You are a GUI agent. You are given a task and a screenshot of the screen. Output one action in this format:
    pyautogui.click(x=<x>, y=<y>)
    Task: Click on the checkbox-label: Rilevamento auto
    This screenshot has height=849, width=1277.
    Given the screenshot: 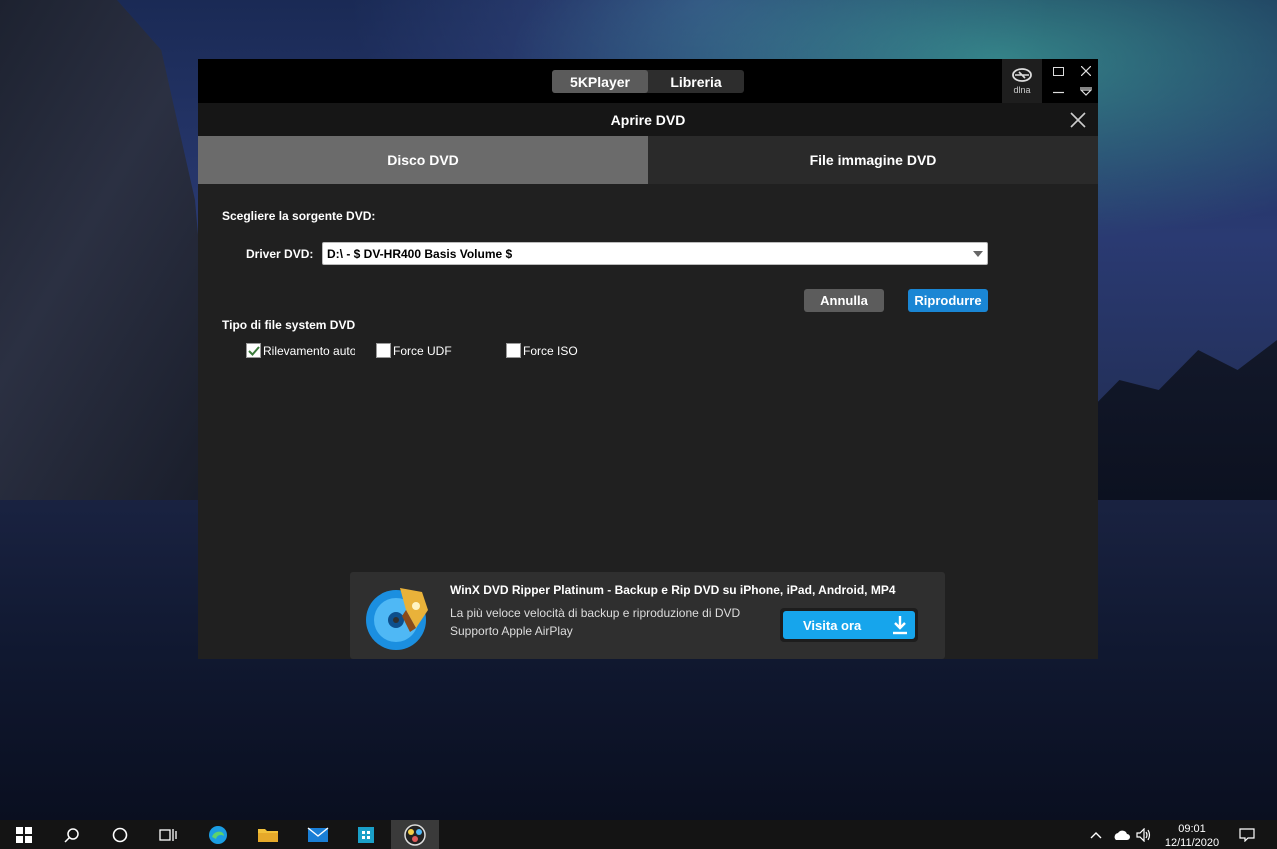 What is the action you would take?
    pyautogui.click(x=309, y=350)
    